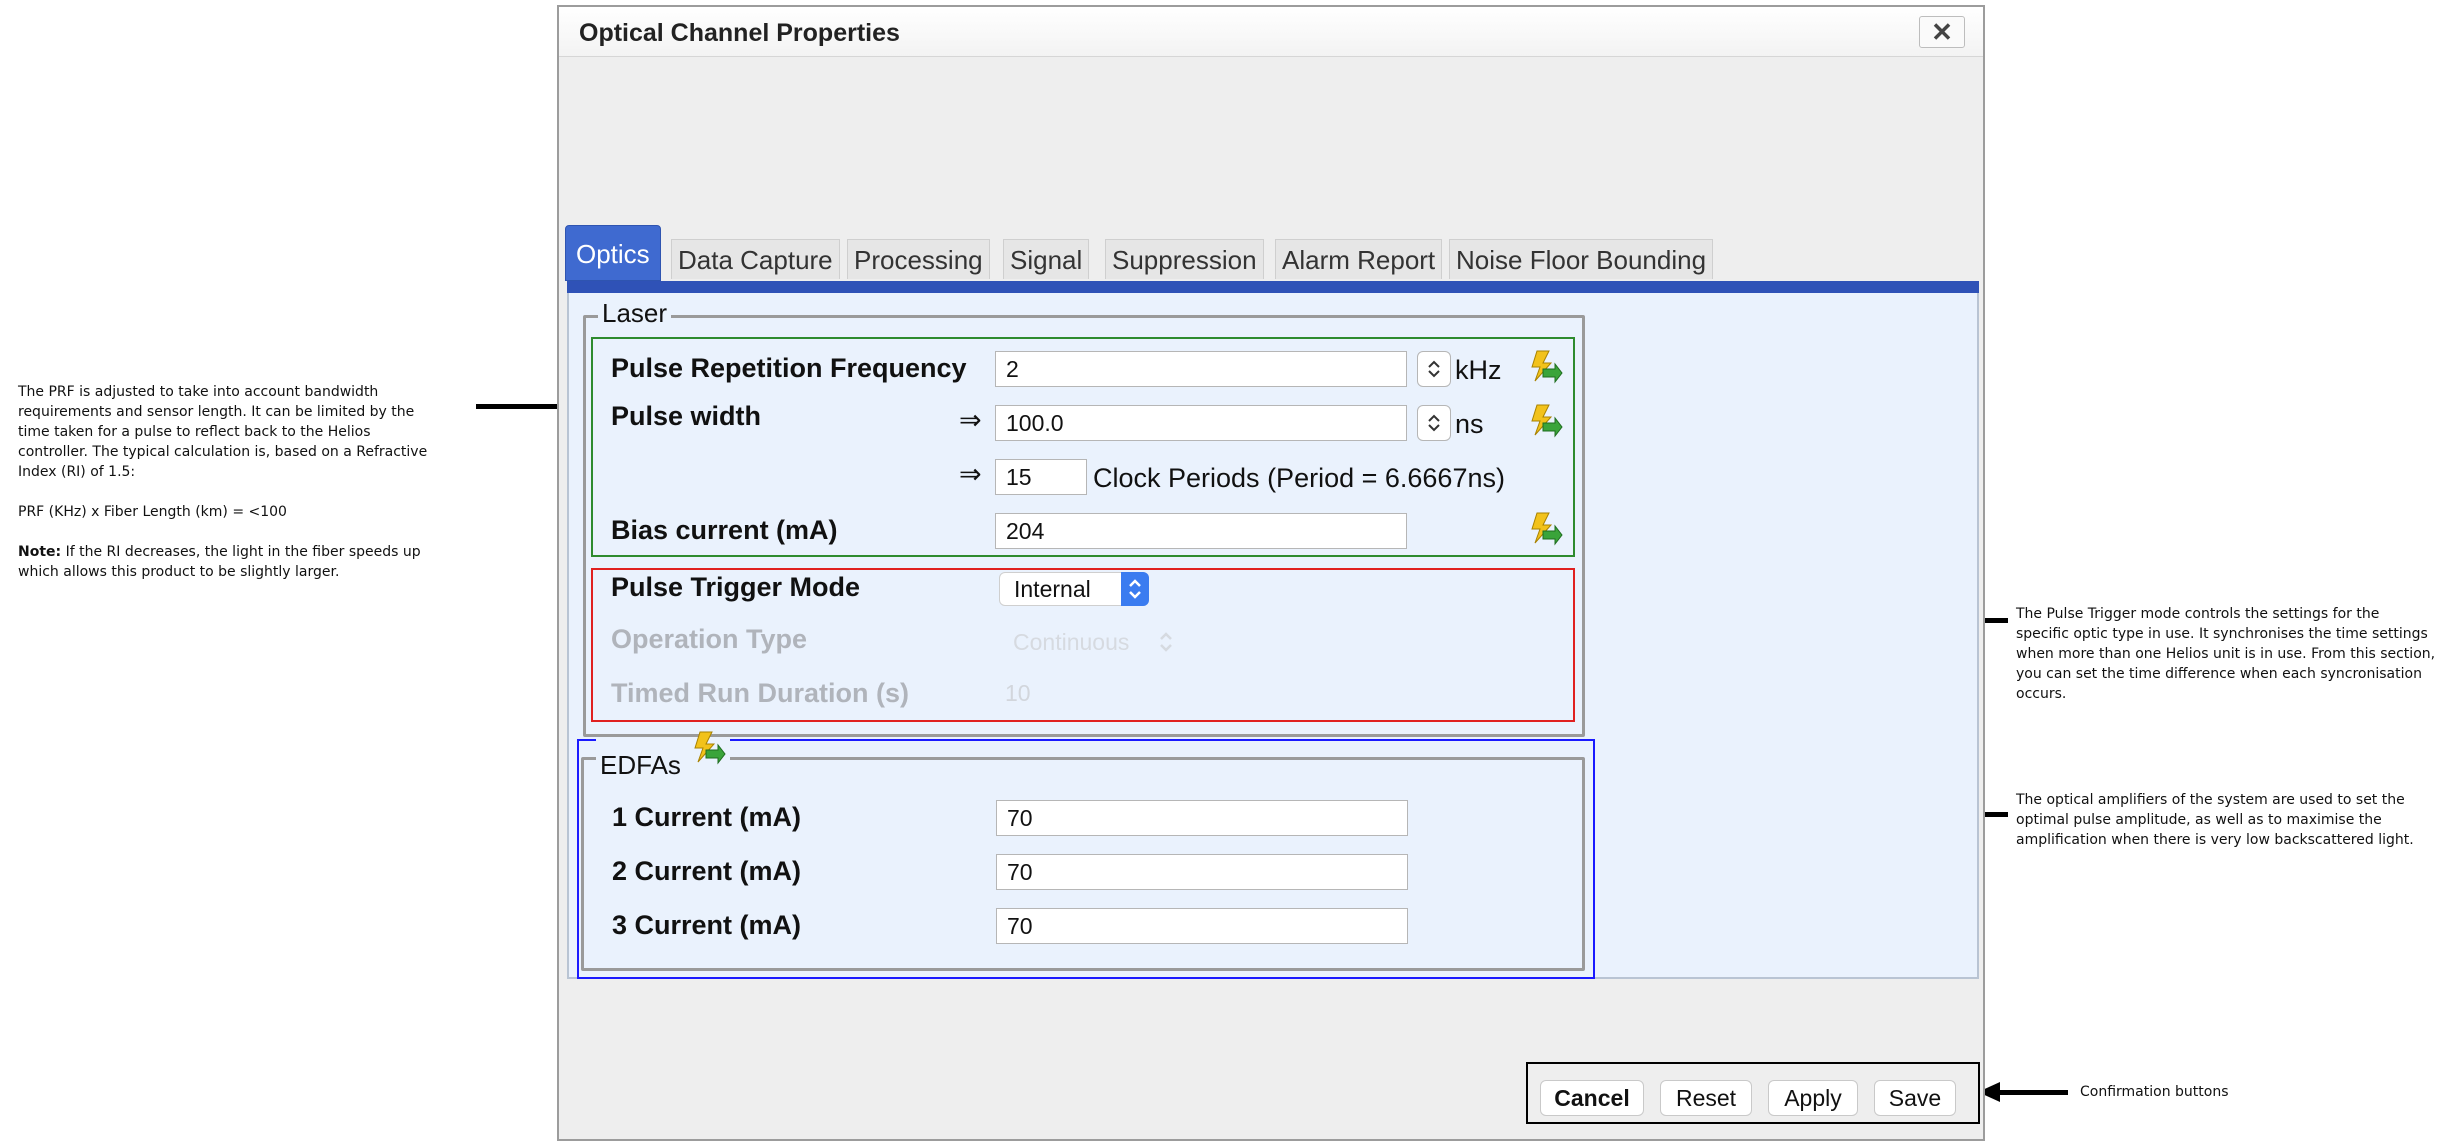 Image resolution: width=2440 pixels, height=1144 pixels. What do you see at coordinates (40, 552) in the screenshot?
I see `prf-note-label: Note:` at bounding box center [40, 552].